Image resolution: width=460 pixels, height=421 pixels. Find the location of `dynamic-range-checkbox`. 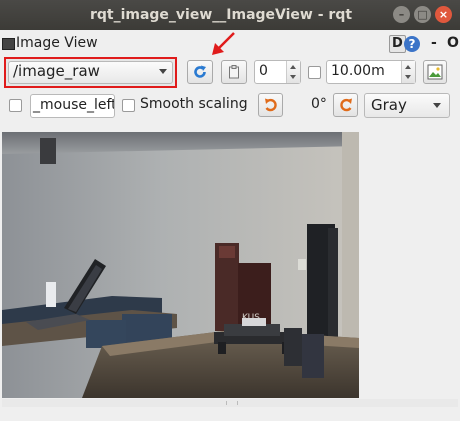

dynamic-range-checkbox is located at coordinates (314, 72).